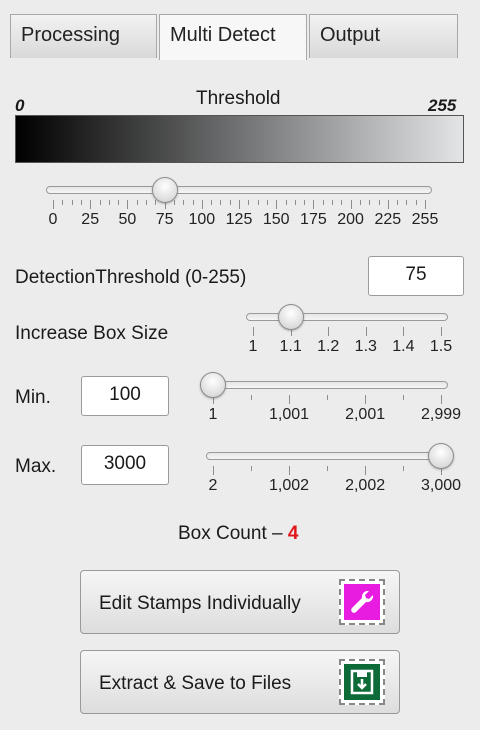 The image size is (480, 730). What do you see at coordinates (289, 485) in the screenshot?
I see `slider-tick-label: 1,002` at bounding box center [289, 485].